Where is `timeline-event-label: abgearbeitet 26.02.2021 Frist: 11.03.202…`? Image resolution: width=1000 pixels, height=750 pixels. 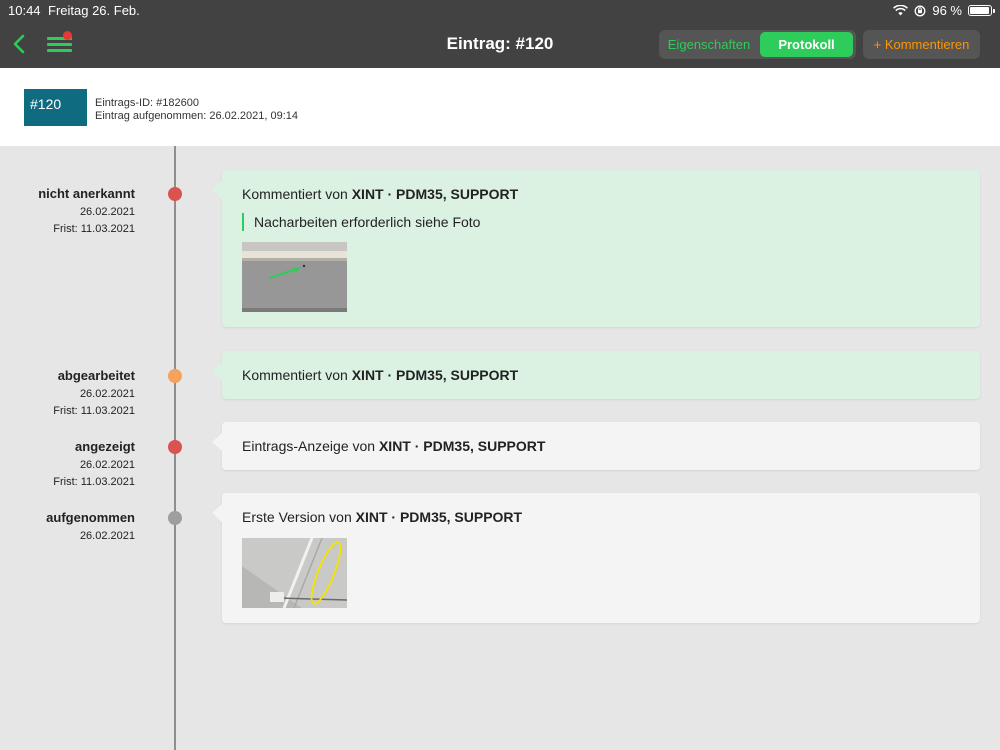 timeline-event-label: abgearbeitet 26.02.2021 Frist: 11.03.202… is located at coordinates (94, 394).